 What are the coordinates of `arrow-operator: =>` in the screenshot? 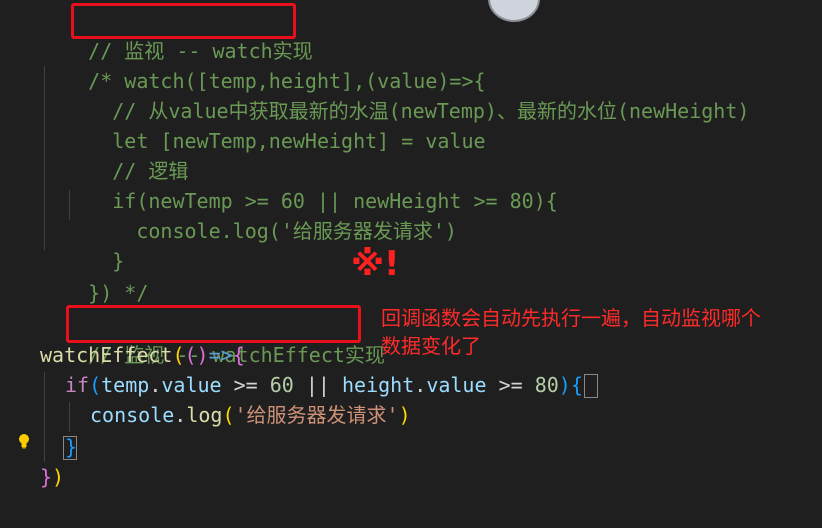 It's located at (220, 355).